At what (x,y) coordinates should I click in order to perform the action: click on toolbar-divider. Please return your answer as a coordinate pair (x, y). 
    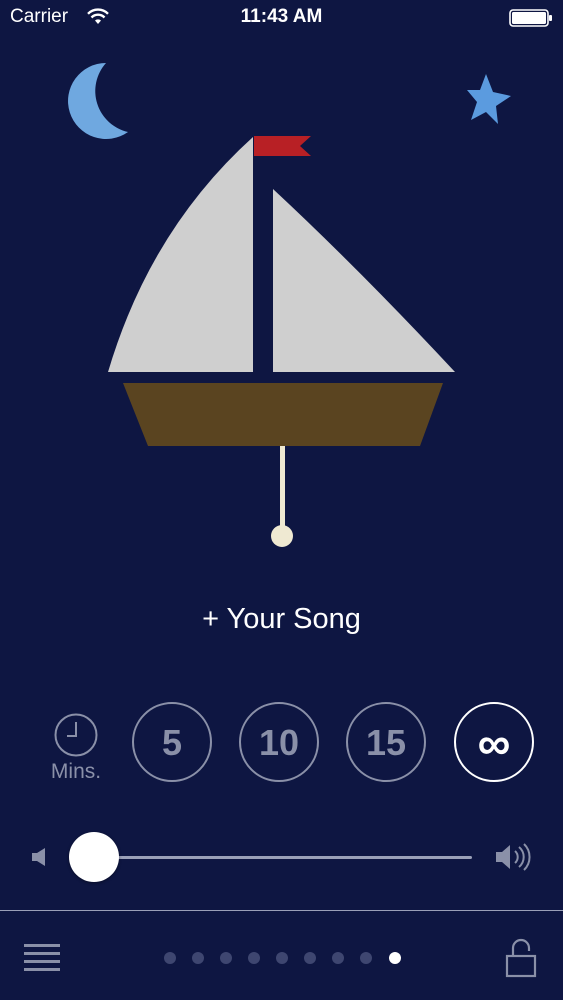
    Looking at the image, I should click on (281, 910).